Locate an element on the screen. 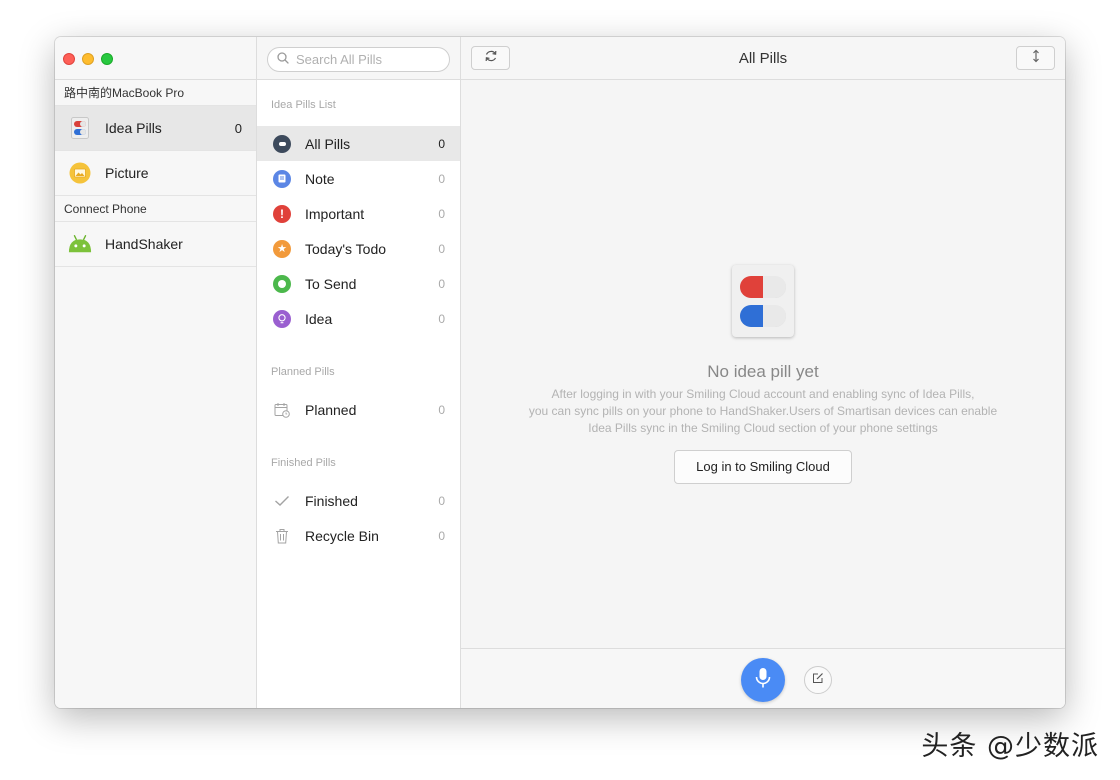  sidebar-item-picture: Picture is located at coordinates (155, 173).